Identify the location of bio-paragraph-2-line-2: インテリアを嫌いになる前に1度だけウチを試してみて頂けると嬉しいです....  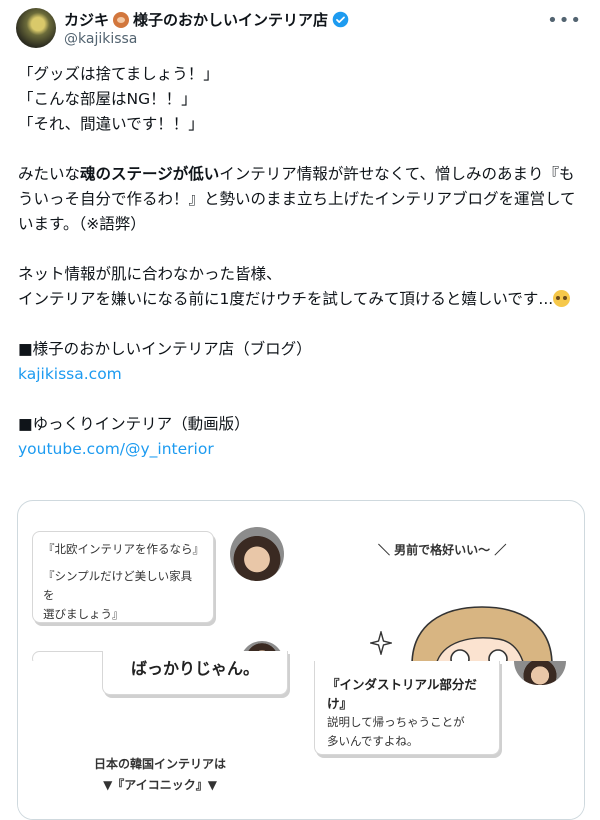
(301, 299).